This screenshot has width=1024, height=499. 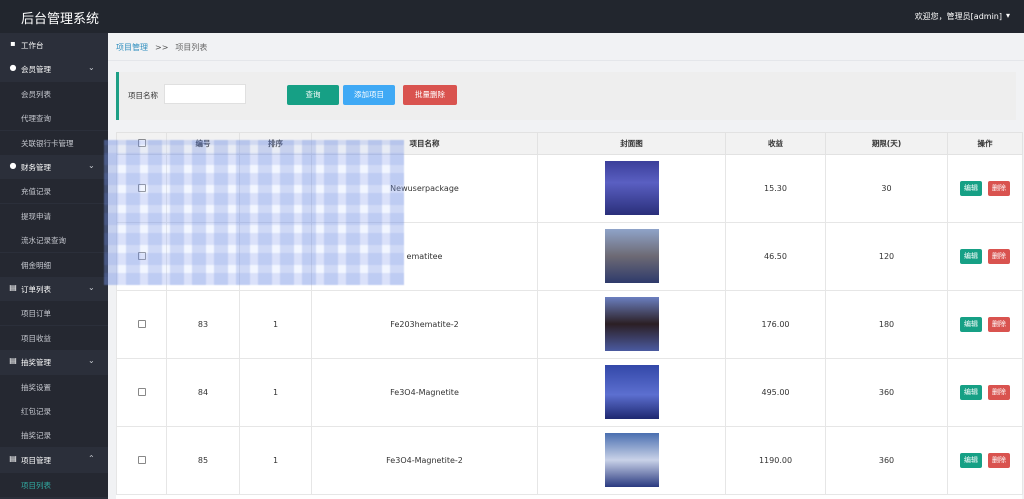 I want to click on cell-id: 83, so click(x=203, y=324).